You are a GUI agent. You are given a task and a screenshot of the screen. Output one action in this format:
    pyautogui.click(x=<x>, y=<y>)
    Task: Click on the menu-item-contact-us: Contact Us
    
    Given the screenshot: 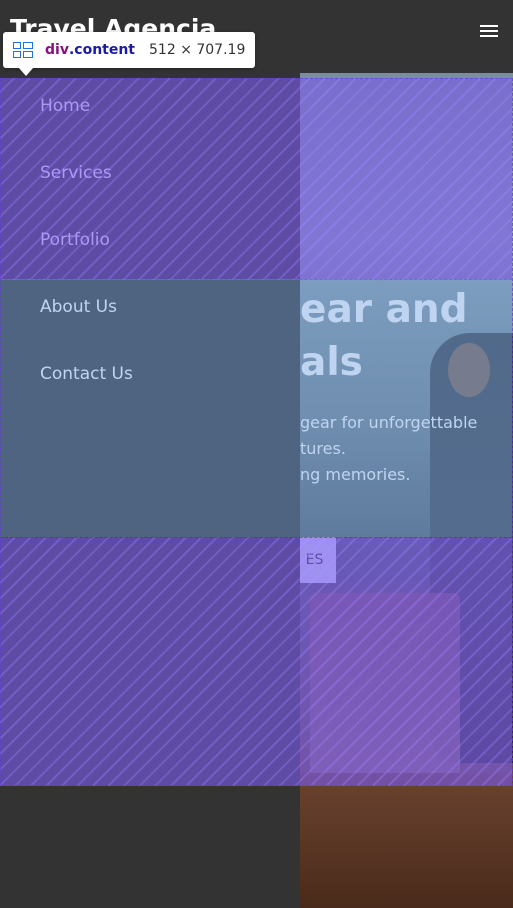 What is the action you would take?
    pyautogui.click(x=86, y=374)
    